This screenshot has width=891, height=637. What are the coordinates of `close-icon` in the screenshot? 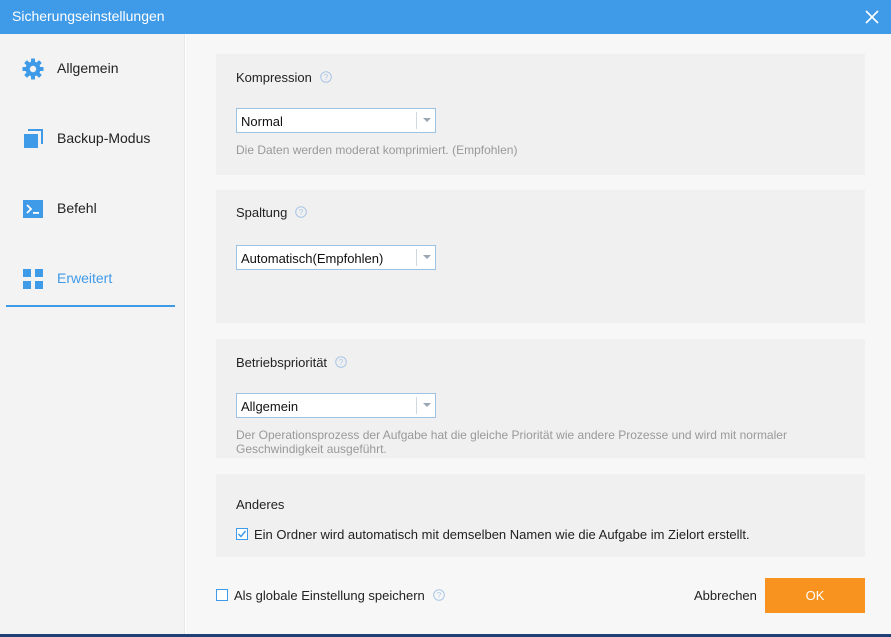 It's located at (872, 17).